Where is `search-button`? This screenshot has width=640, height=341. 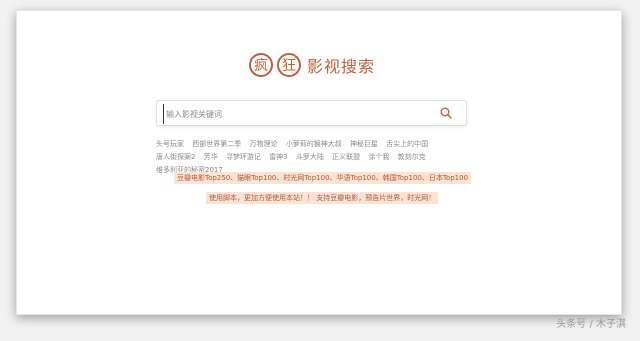 search-button is located at coordinates (446, 113).